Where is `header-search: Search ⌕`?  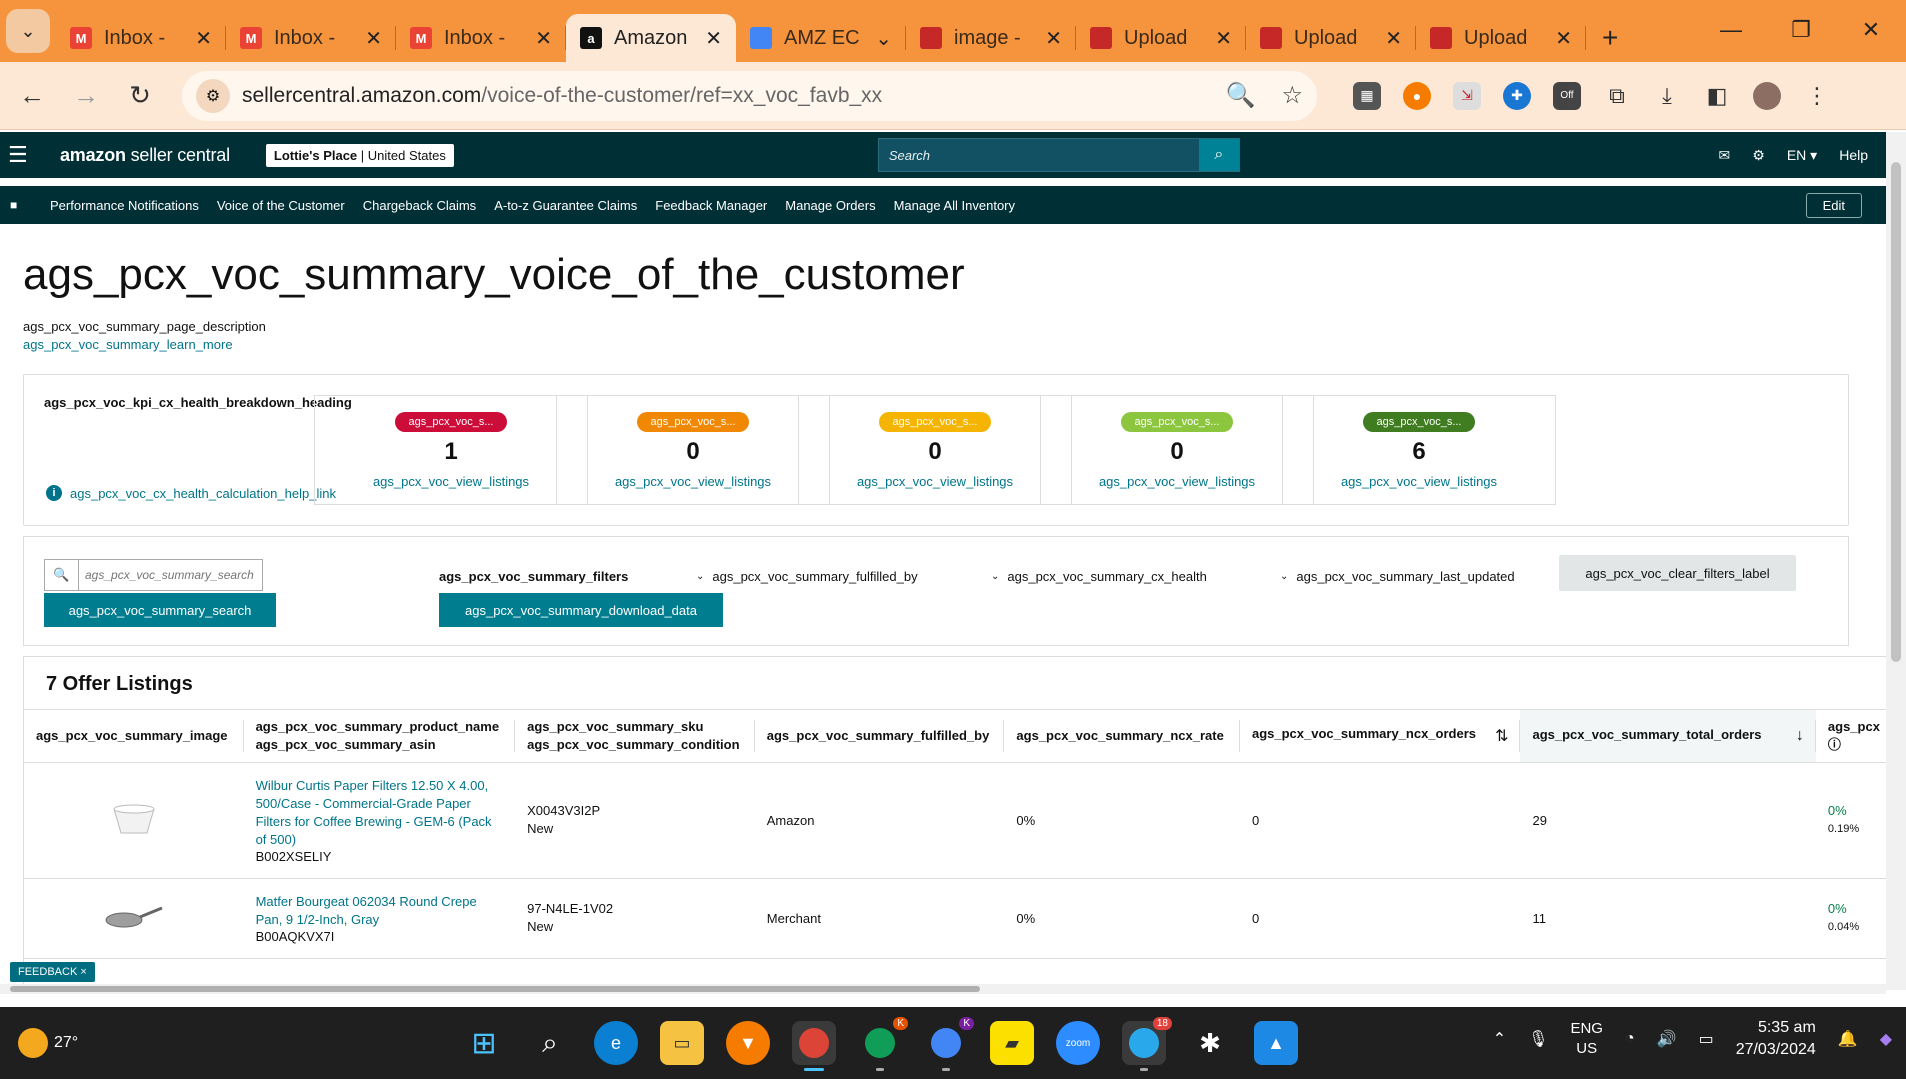
header-search: Search ⌕ is located at coordinates (1058, 155).